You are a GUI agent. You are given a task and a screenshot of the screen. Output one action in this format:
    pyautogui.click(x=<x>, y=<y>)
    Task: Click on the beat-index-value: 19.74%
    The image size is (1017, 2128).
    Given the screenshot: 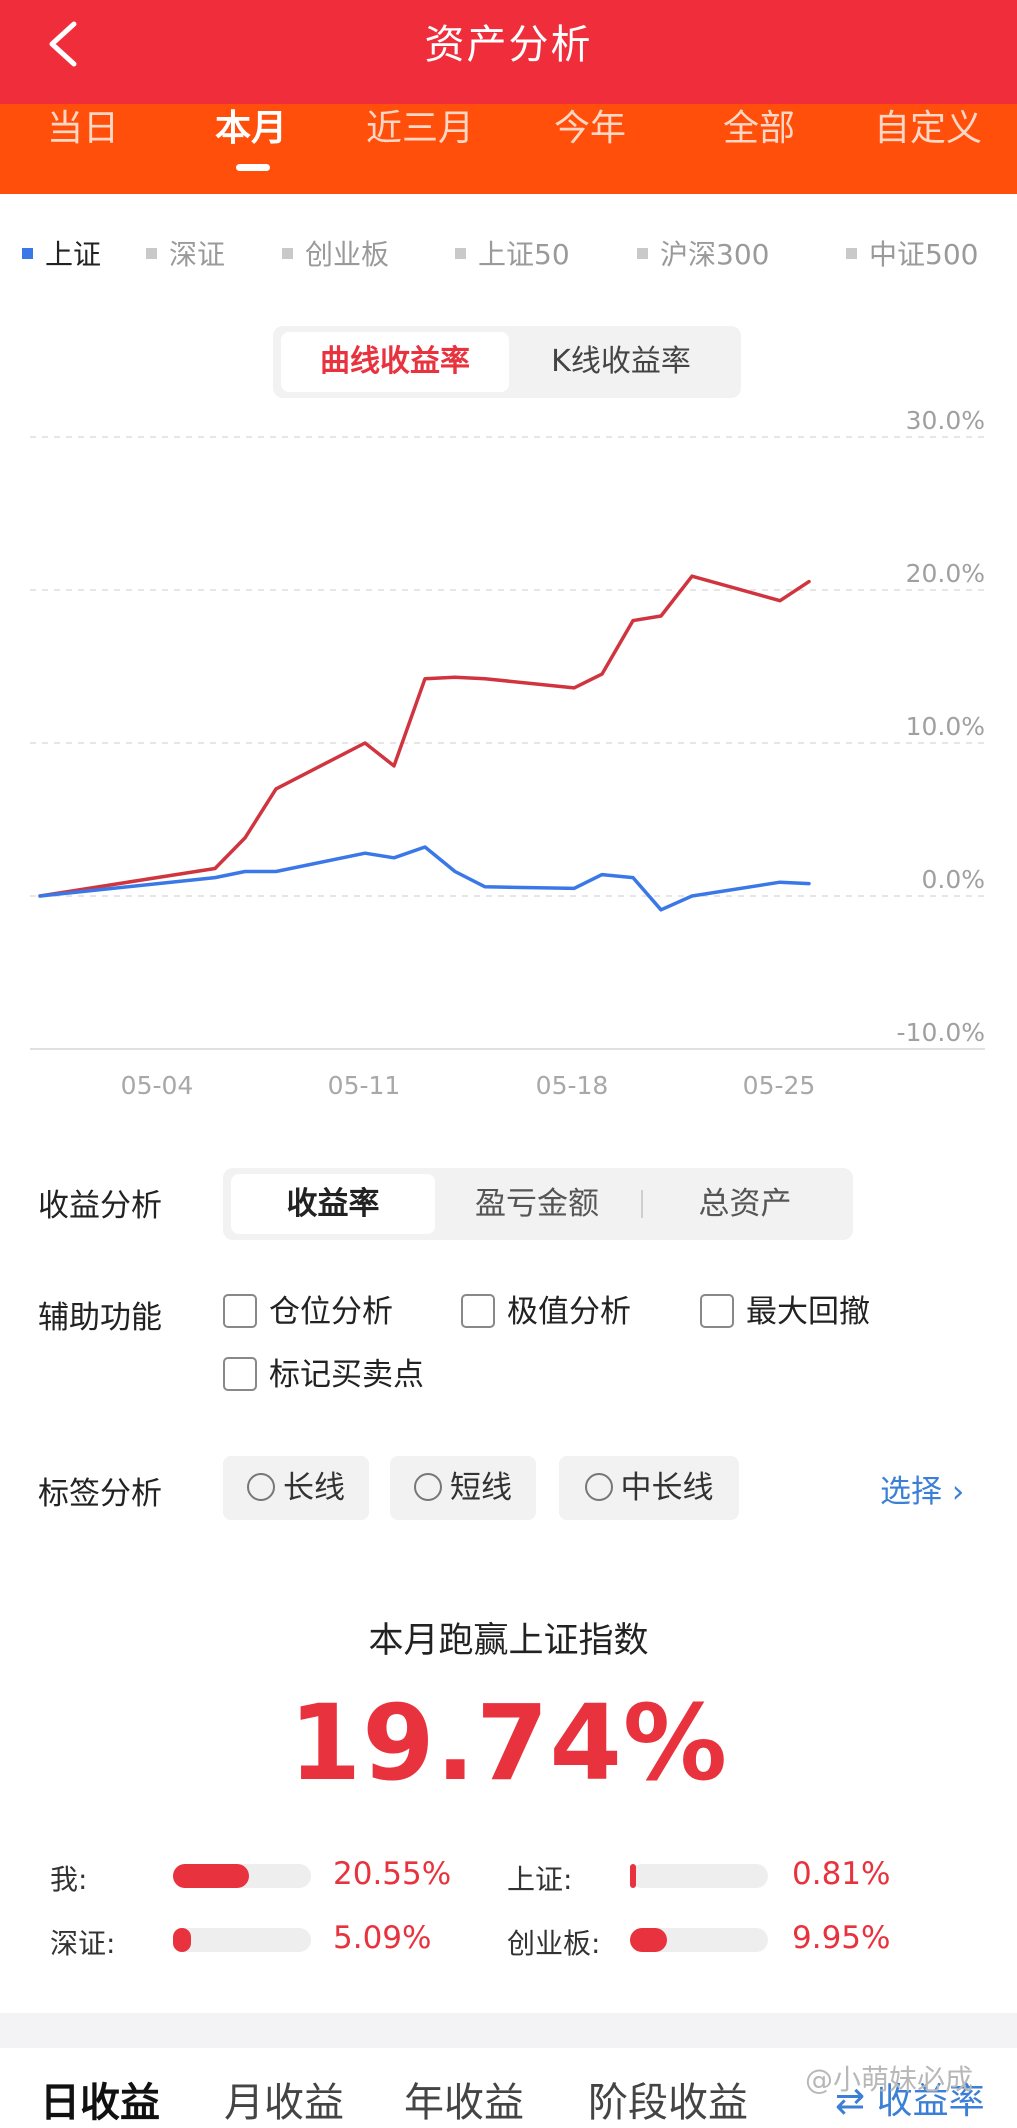 What is the action you would take?
    pyautogui.click(x=508, y=1743)
    